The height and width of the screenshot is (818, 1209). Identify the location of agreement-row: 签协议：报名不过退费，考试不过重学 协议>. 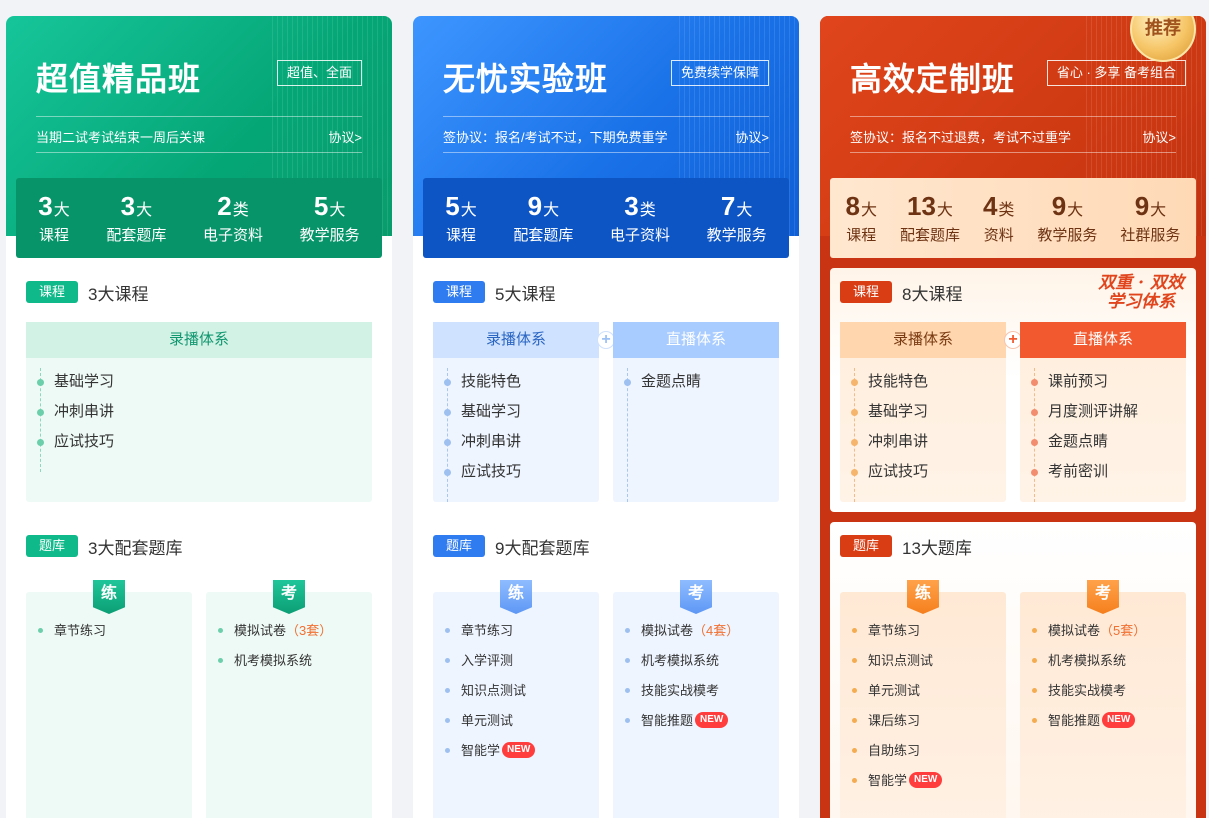
(1013, 134).